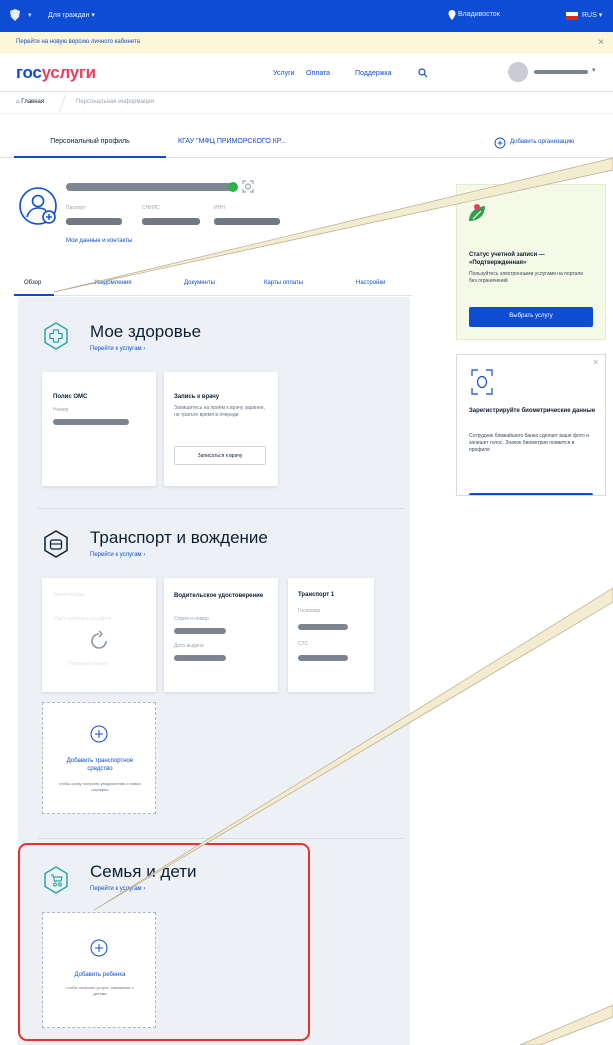 Image resolution: width=613 pixels, height=1045 pixels. What do you see at coordinates (33, 102) in the screenshot?
I see `breadcrumb-home-label: Главная` at bounding box center [33, 102].